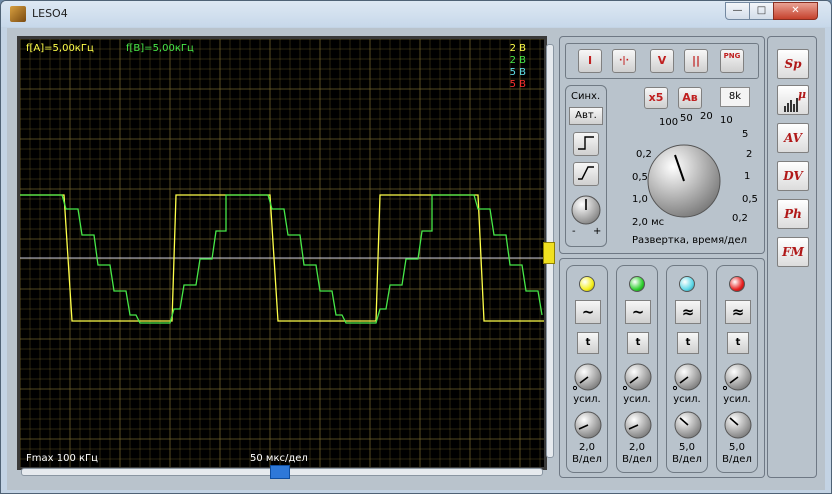  I want to click on sync-title: Синх., so click(586, 96).